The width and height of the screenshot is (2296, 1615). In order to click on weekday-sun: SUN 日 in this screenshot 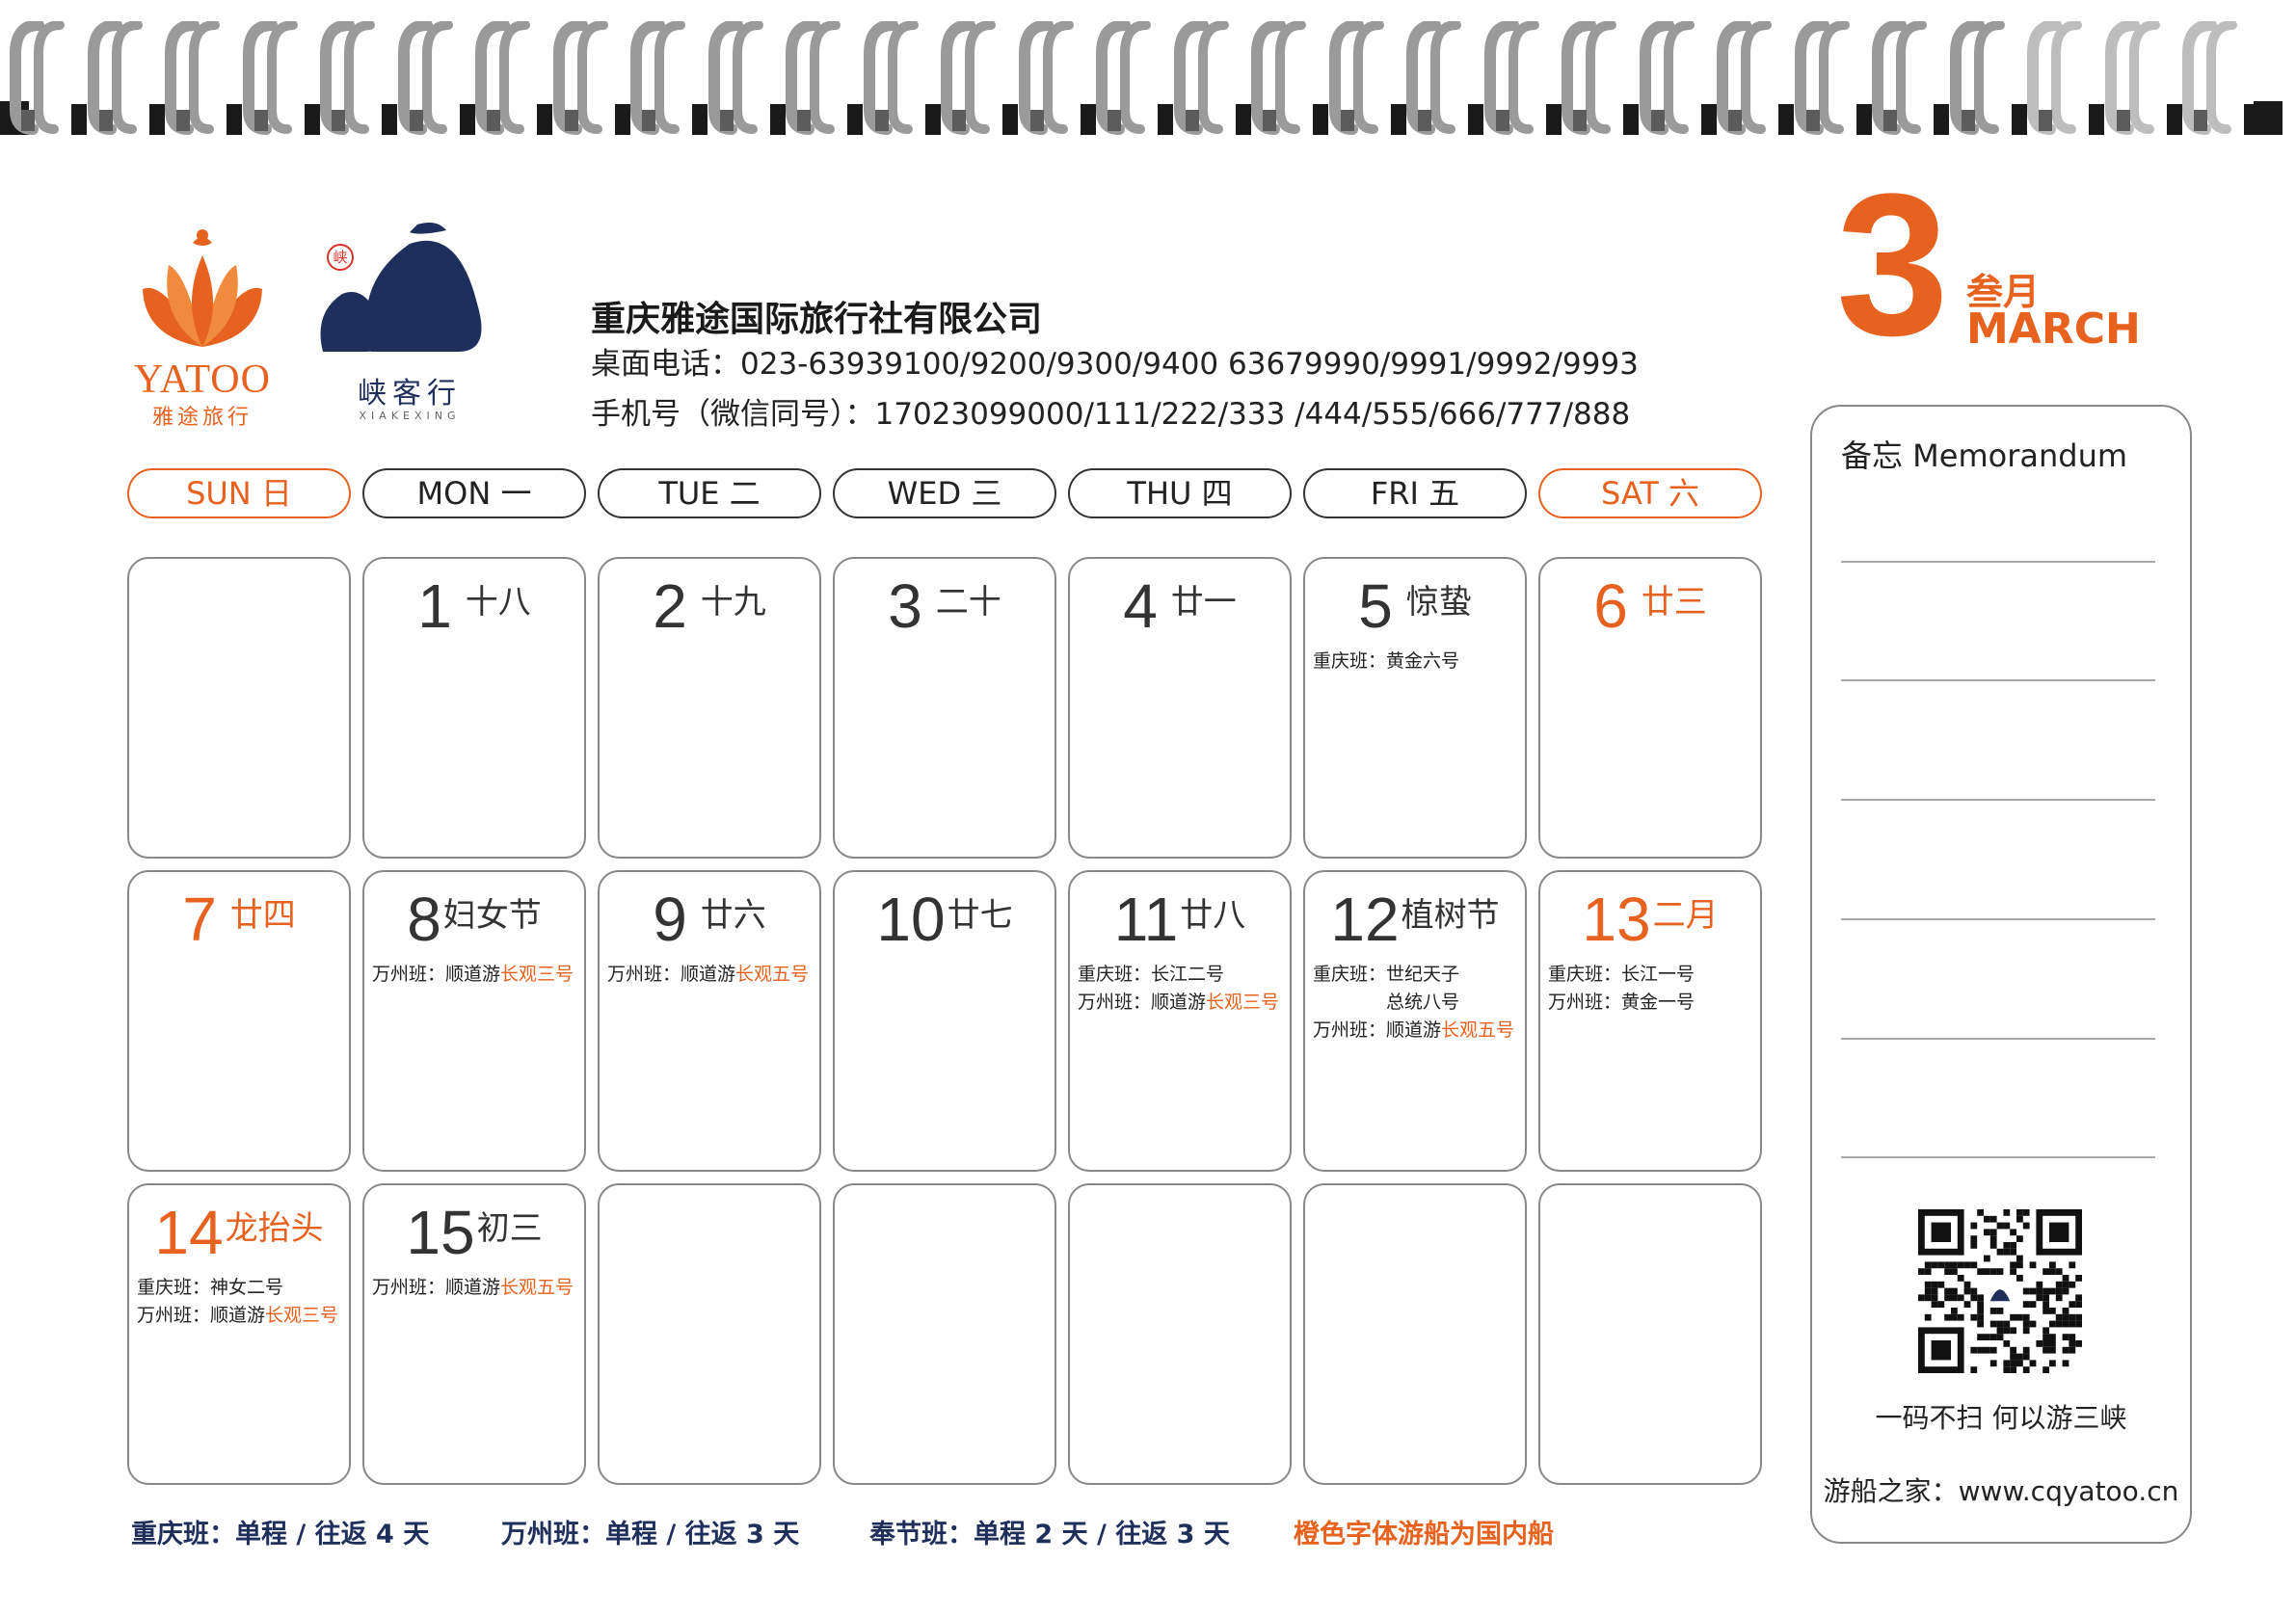, I will do `click(239, 493)`.